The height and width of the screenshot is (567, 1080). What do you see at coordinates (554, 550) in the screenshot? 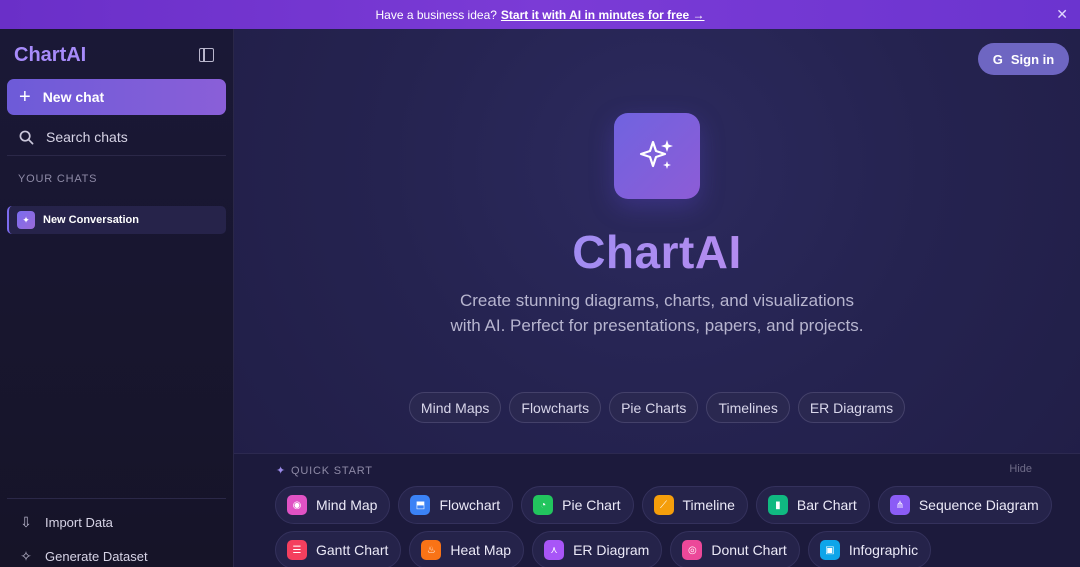
I see `er-diagram-icon: ⋏` at bounding box center [554, 550].